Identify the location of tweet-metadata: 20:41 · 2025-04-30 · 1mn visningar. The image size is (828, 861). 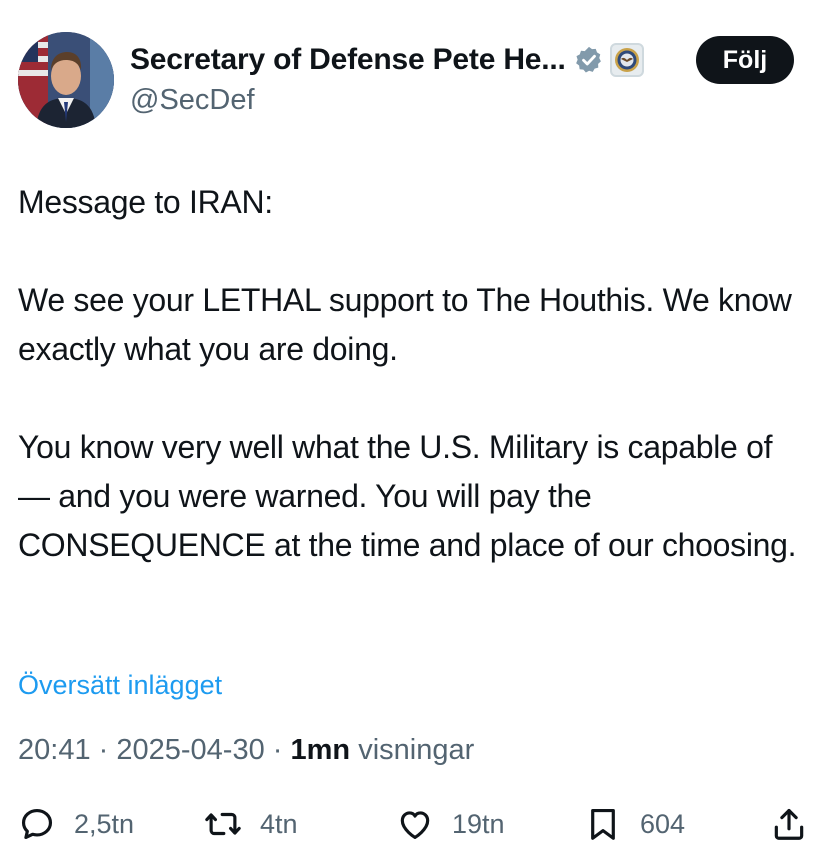
(246, 750).